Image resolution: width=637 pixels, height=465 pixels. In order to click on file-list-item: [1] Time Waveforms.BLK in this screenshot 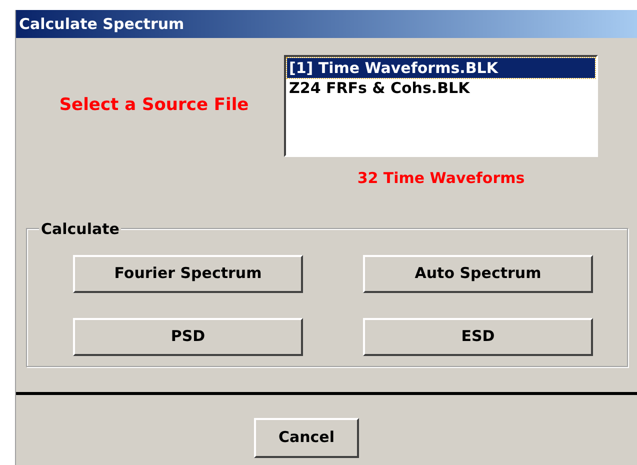, I will do `click(441, 68)`.